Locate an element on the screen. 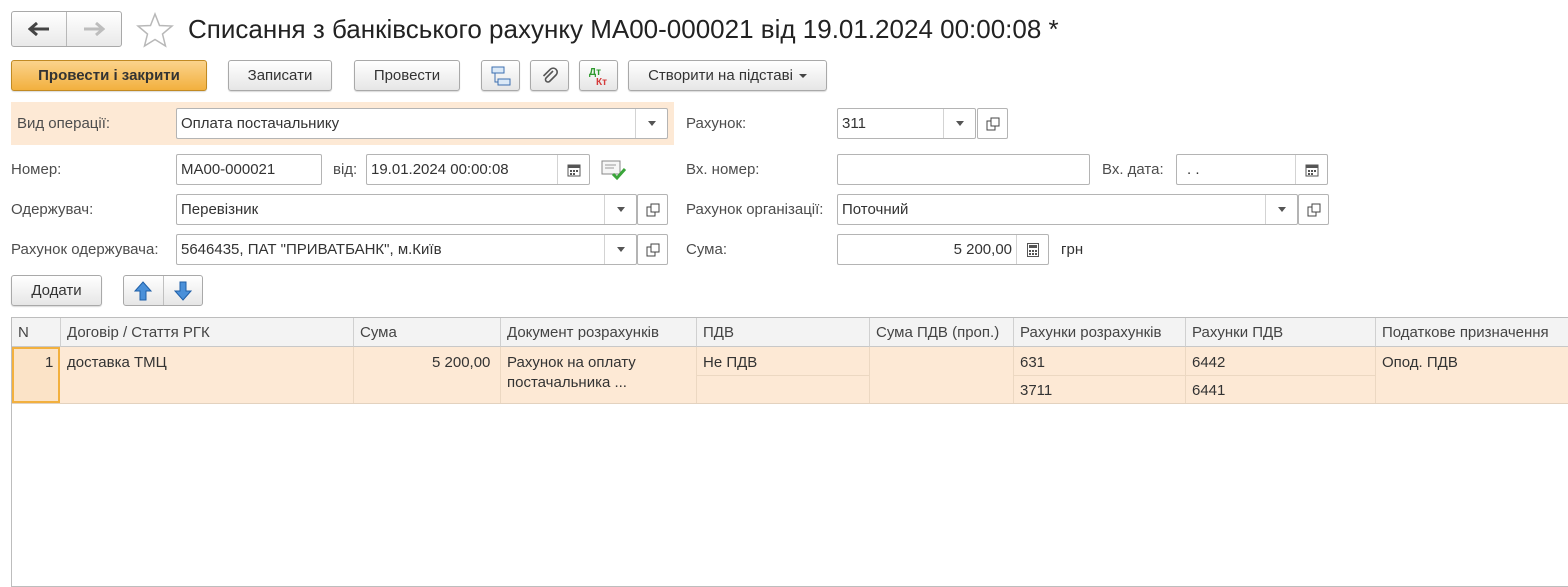 The image size is (1568, 587). paperclip-icon is located at coordinates (550, 74).